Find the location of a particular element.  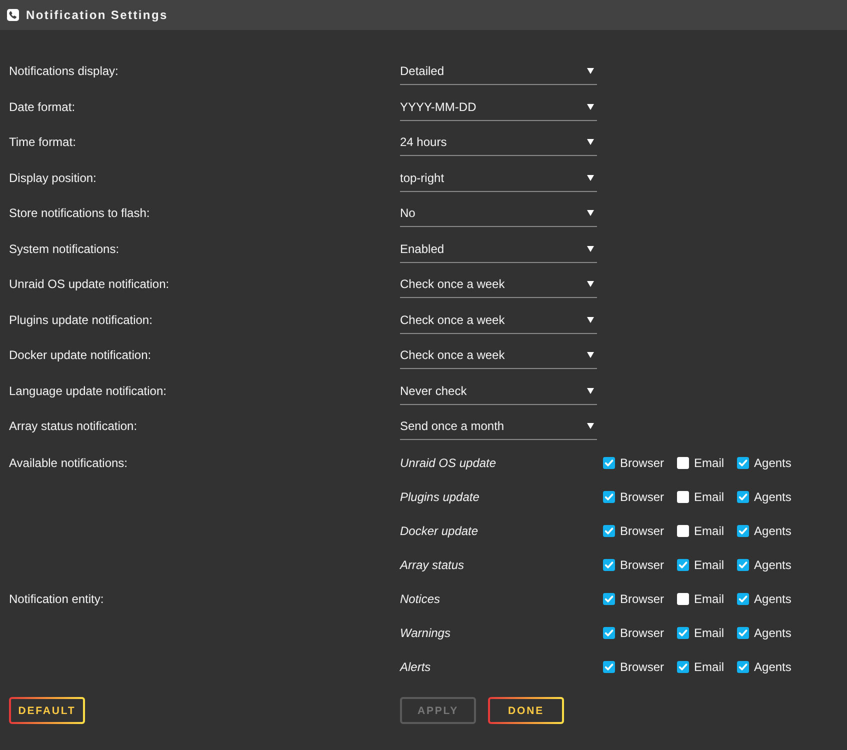

notification-type: Alerts is located at coordinates (415, 667).